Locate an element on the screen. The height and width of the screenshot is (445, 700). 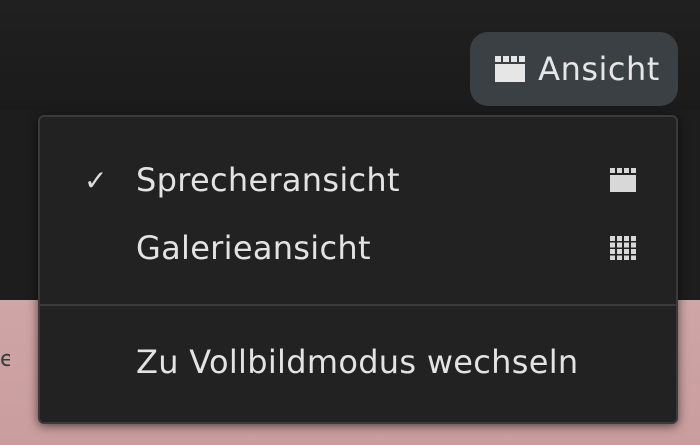
menu-item-label: Galerieansicht is located at coordinates (253, 248).